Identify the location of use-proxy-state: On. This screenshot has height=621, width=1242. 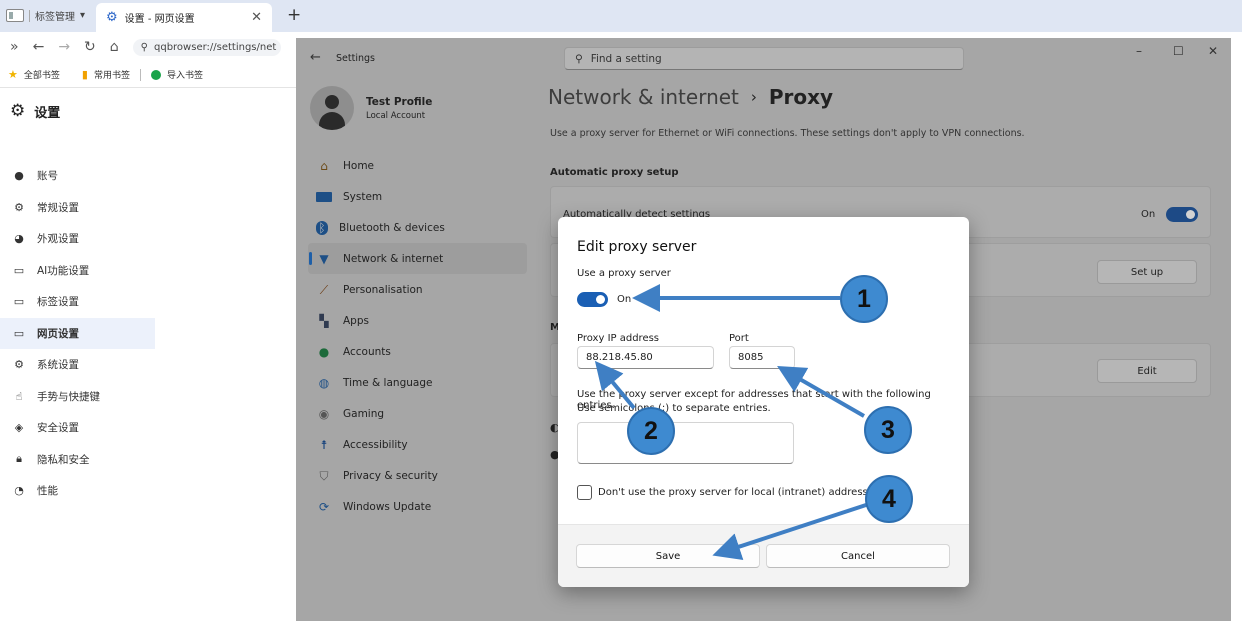
(624, 299).